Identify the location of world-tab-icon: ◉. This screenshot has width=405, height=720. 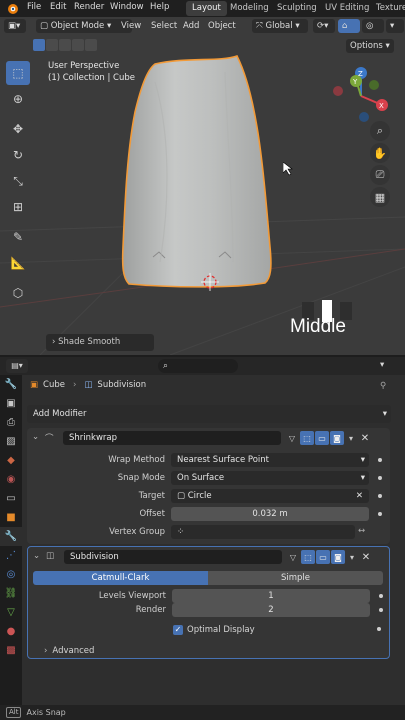
(11, 479).